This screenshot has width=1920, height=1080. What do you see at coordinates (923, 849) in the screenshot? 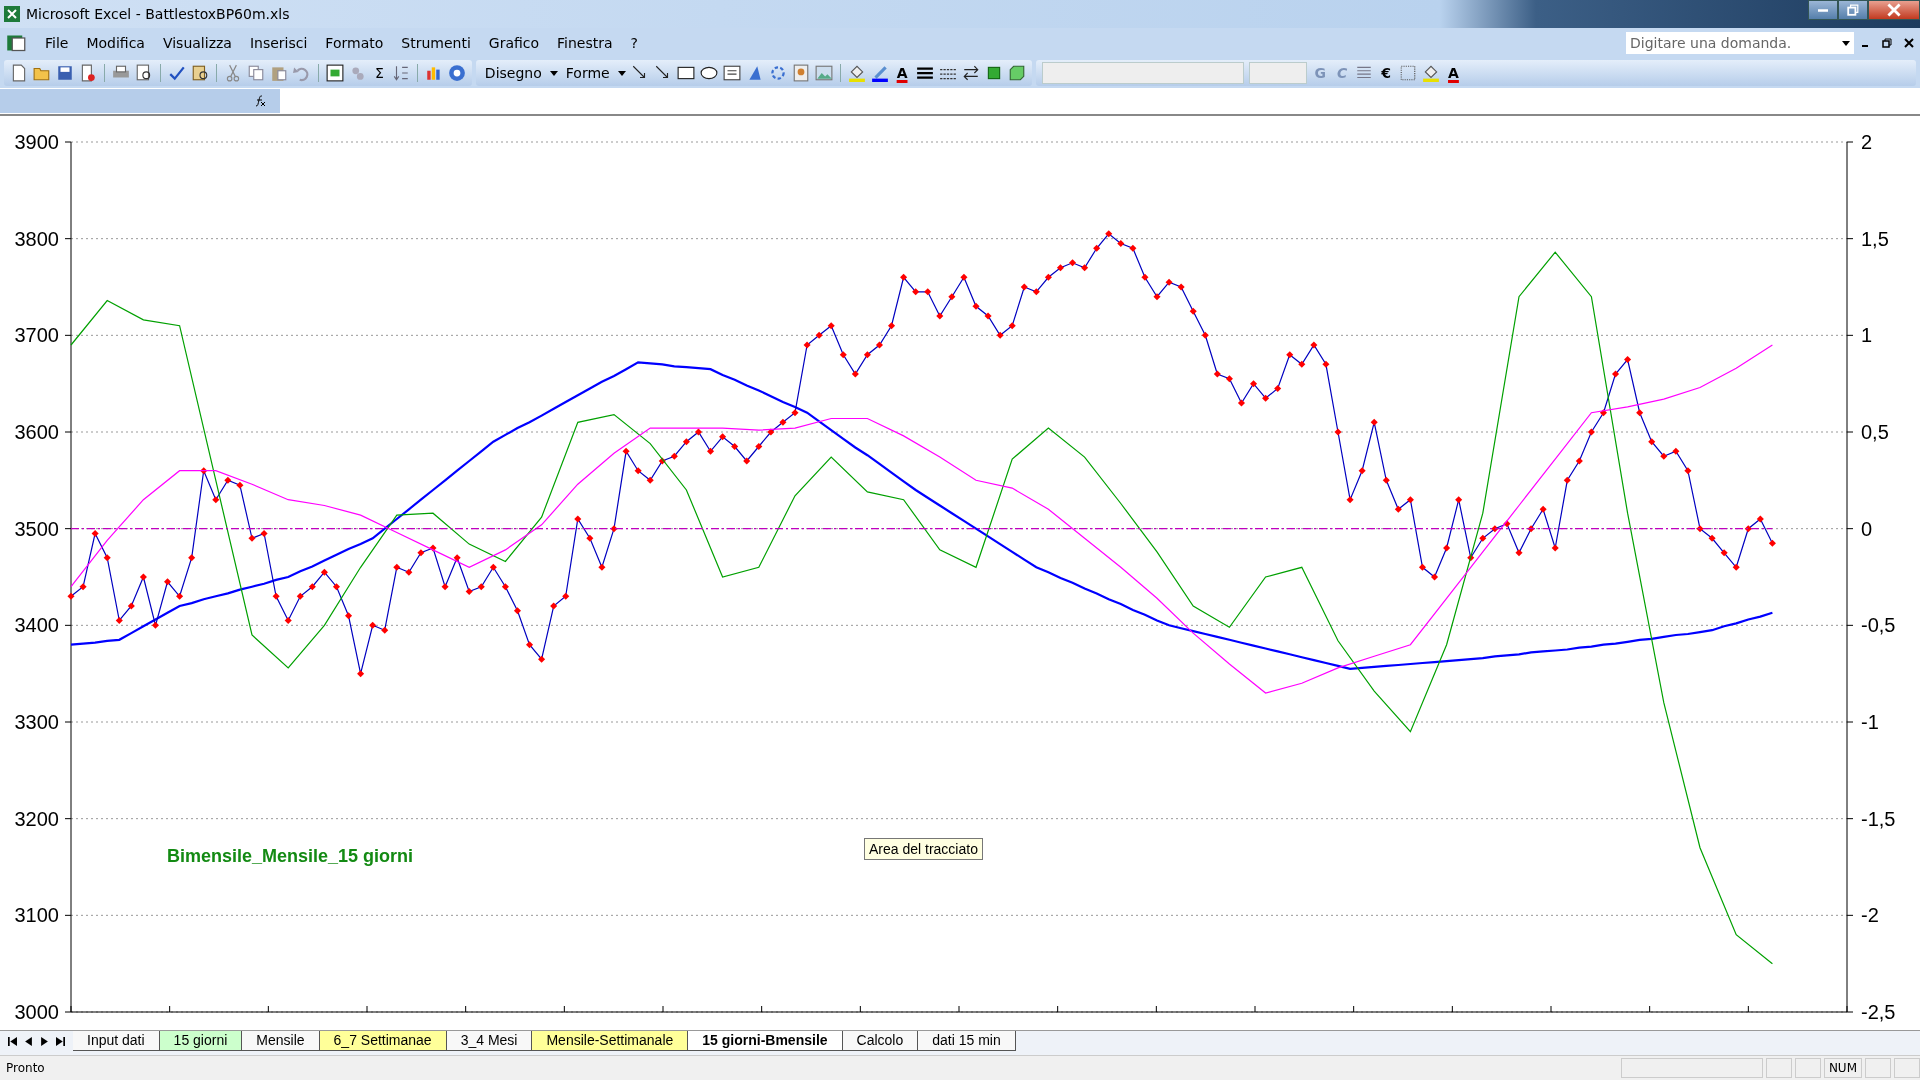
I see `tooltip: Area del tracciato` at bounding box center [923, 849].